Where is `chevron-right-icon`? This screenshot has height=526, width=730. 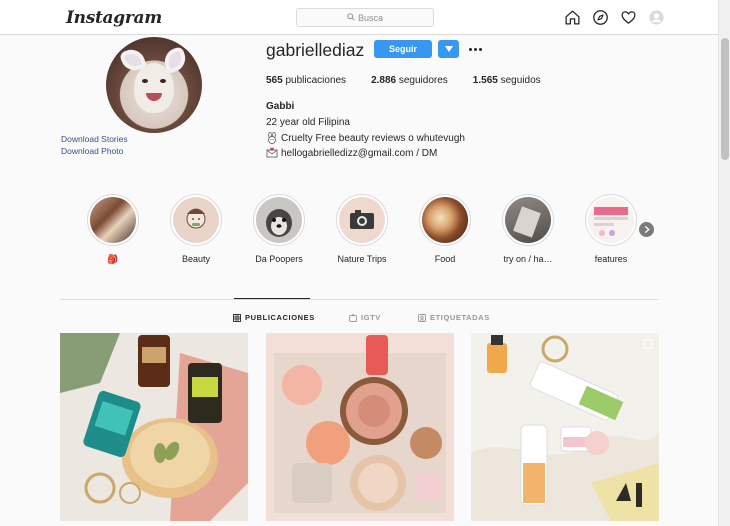
chevron-right-icon is located at coordinates (647, 229).